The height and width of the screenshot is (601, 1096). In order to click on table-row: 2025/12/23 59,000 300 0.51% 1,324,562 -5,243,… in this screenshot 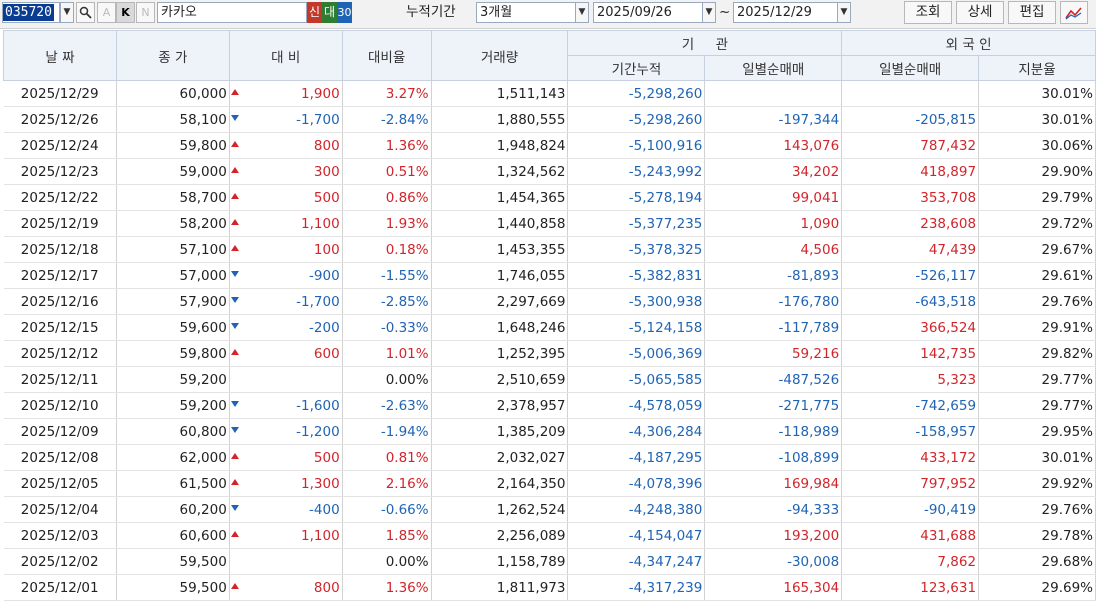, I will do `click(549, 171)`.